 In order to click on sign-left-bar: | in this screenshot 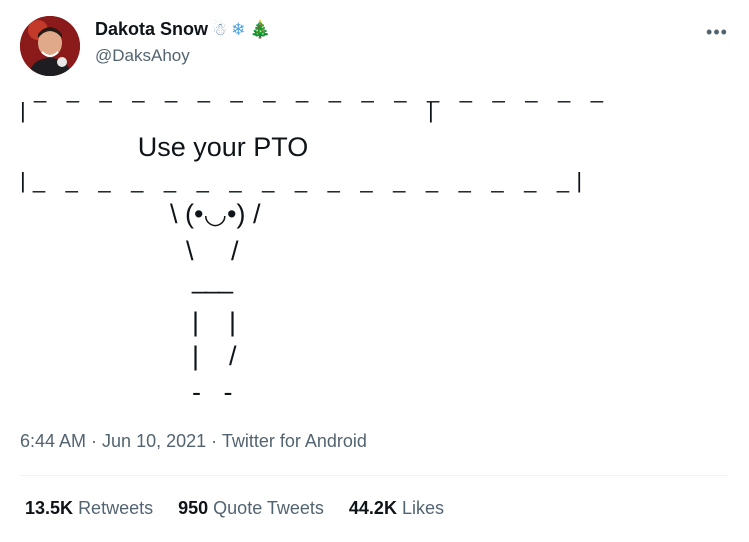, I will do `click(23, 110)`.